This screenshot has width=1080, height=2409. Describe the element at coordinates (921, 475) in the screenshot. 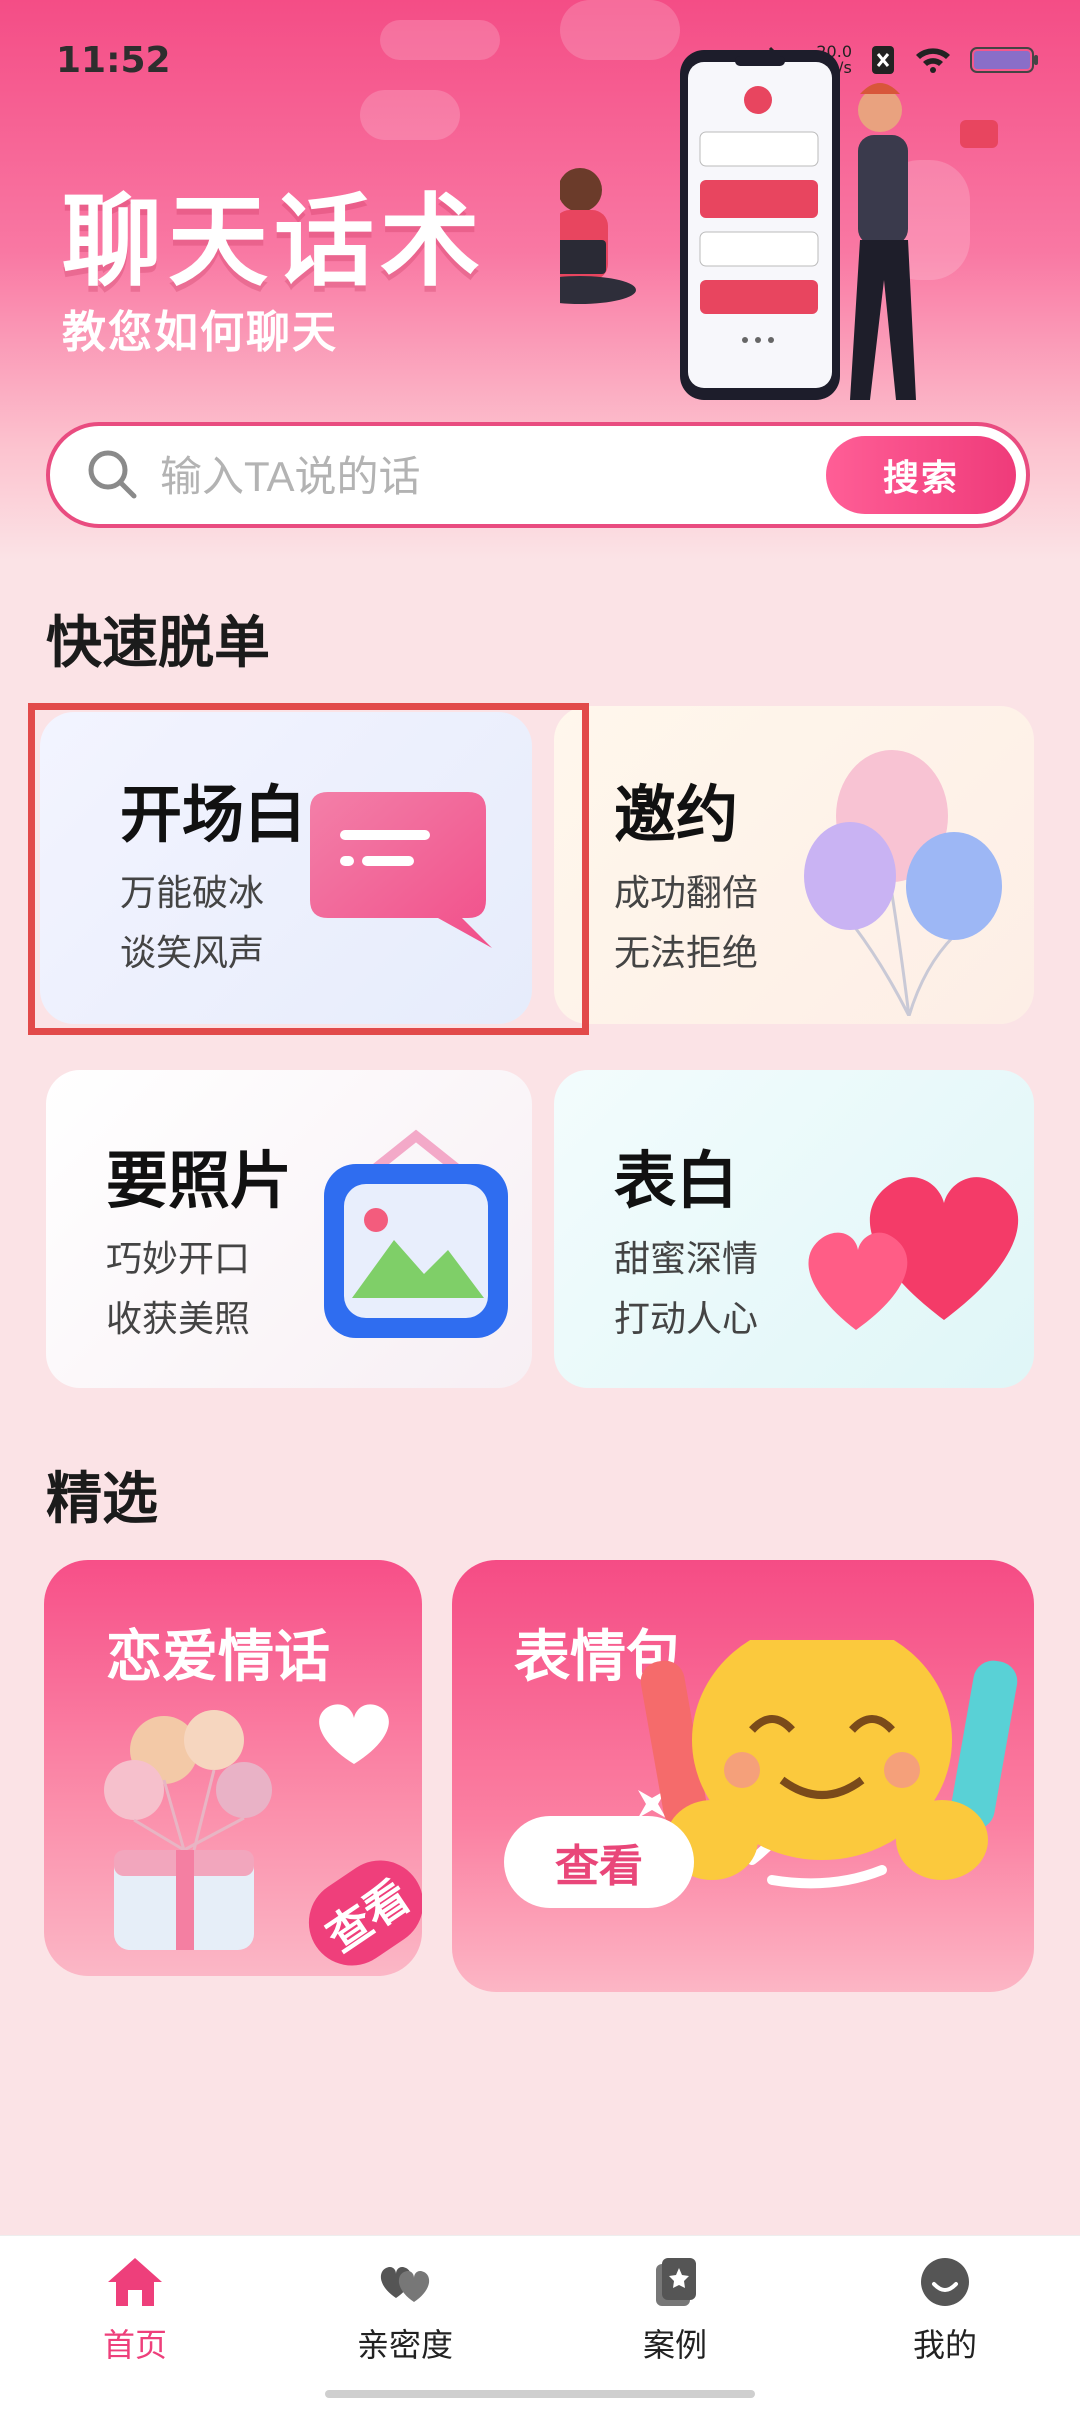

I see `search-button: 搜索` at that location.